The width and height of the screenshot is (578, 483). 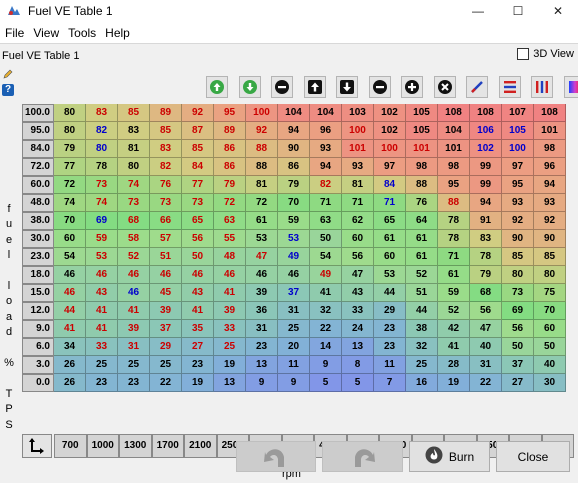 I want to click on burn-button: Burn, so click(x=449, y=456).